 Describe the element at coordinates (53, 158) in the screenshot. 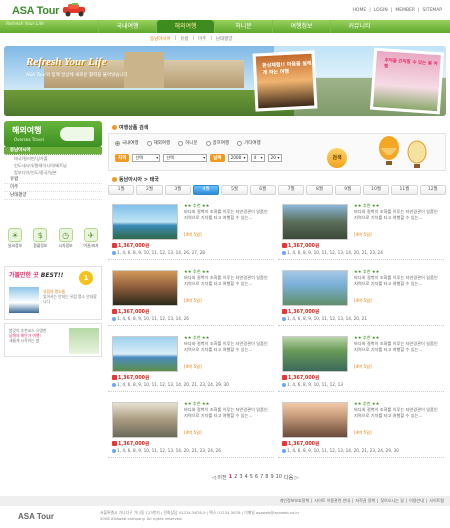

I see `sidebar-subitem-0: 태국/필리핀/싱가폴` at that location.